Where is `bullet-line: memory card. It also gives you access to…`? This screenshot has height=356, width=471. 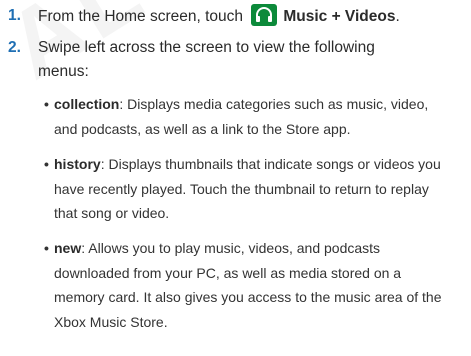
bullet-line: memory card. It also gives you access to… is located at coordinates (248, 297).